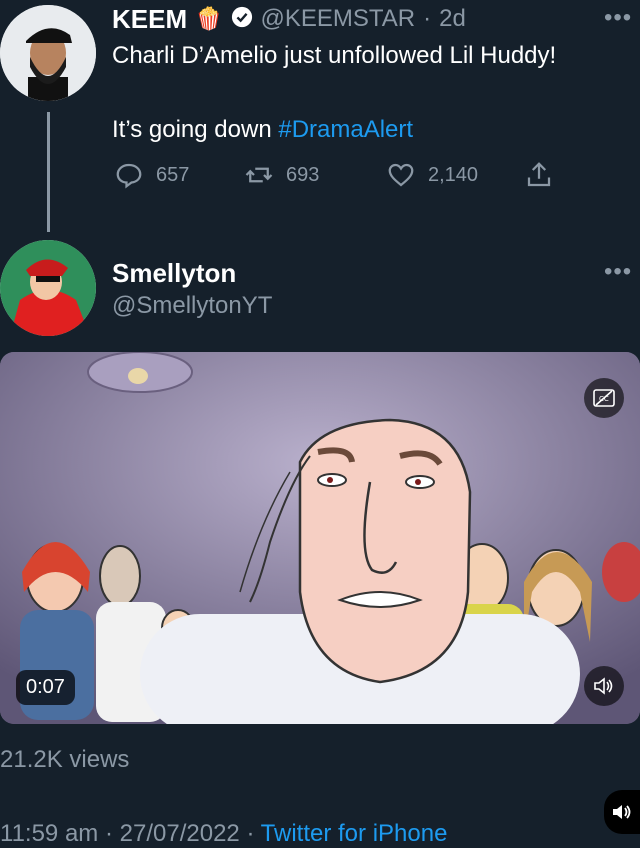  I want to click on author-display-name: KEEM, so click(149, 19).